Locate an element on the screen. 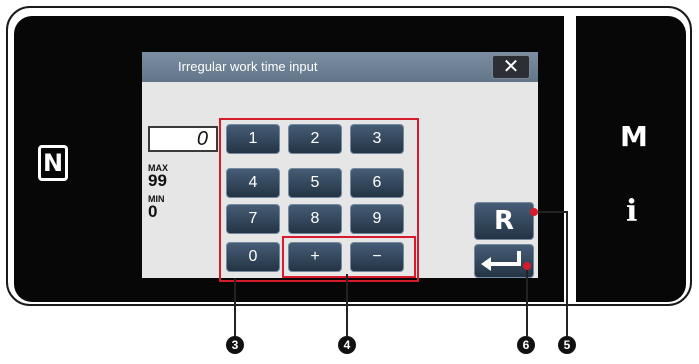 Image resolution: width=699 pixels, height=364 pixels. reset-button: R is located at coordinates (504, 221).